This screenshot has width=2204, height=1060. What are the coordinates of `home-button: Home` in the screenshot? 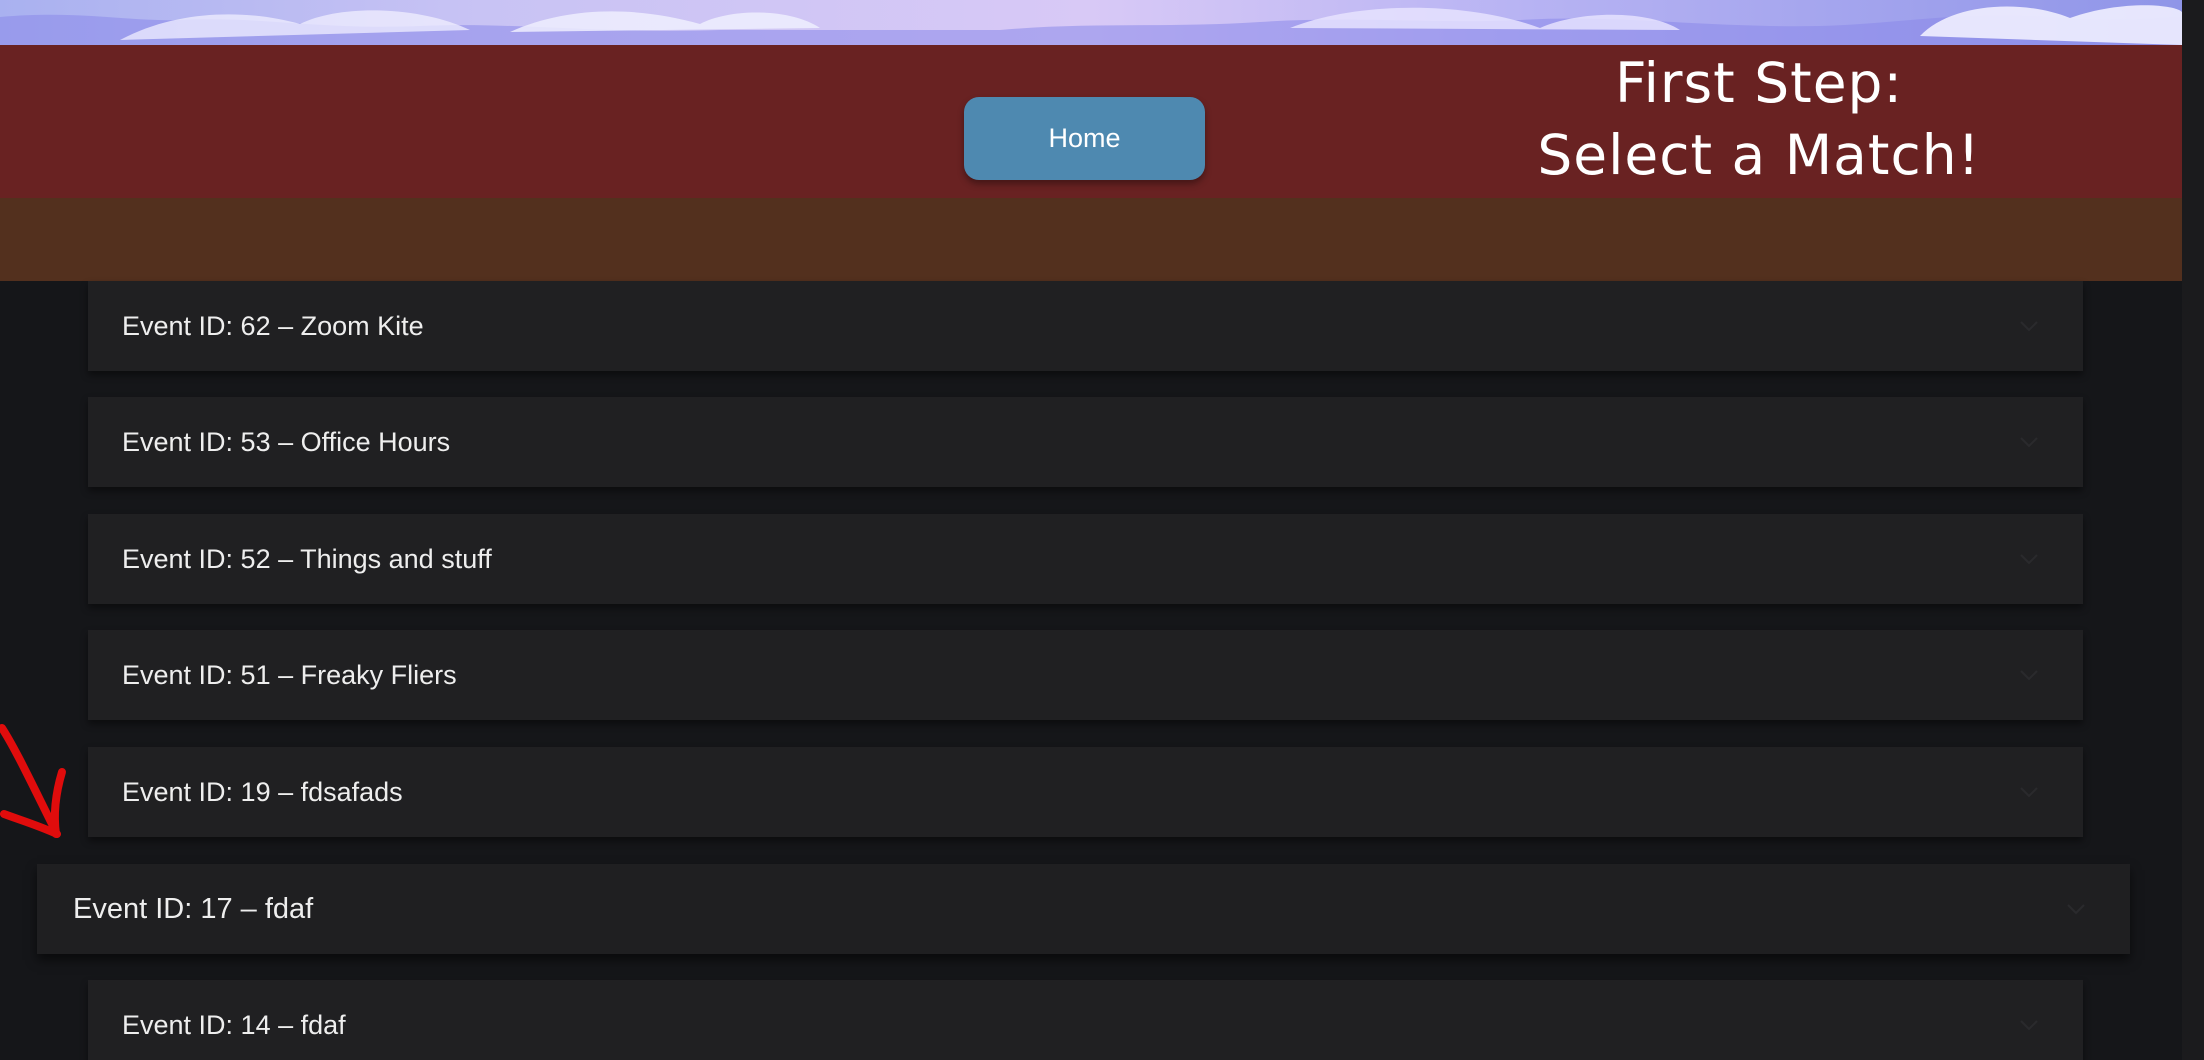 It's located at (1084, 138).